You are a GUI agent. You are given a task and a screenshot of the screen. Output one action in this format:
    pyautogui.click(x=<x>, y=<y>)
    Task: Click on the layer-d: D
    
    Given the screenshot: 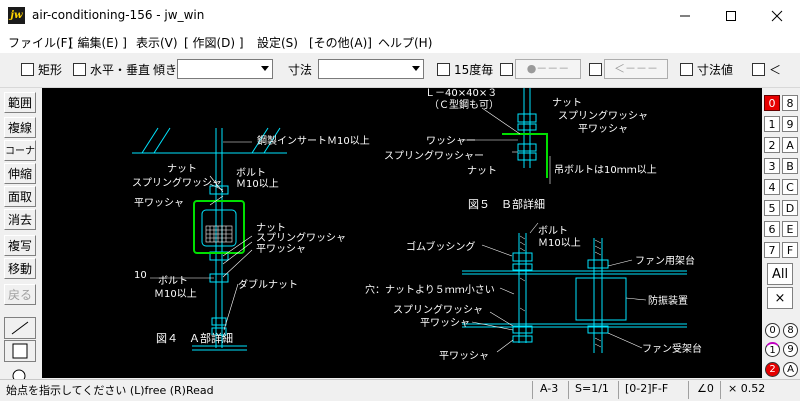 What is the action you would take?
    pyautogui.click(x=790, y=208)
    